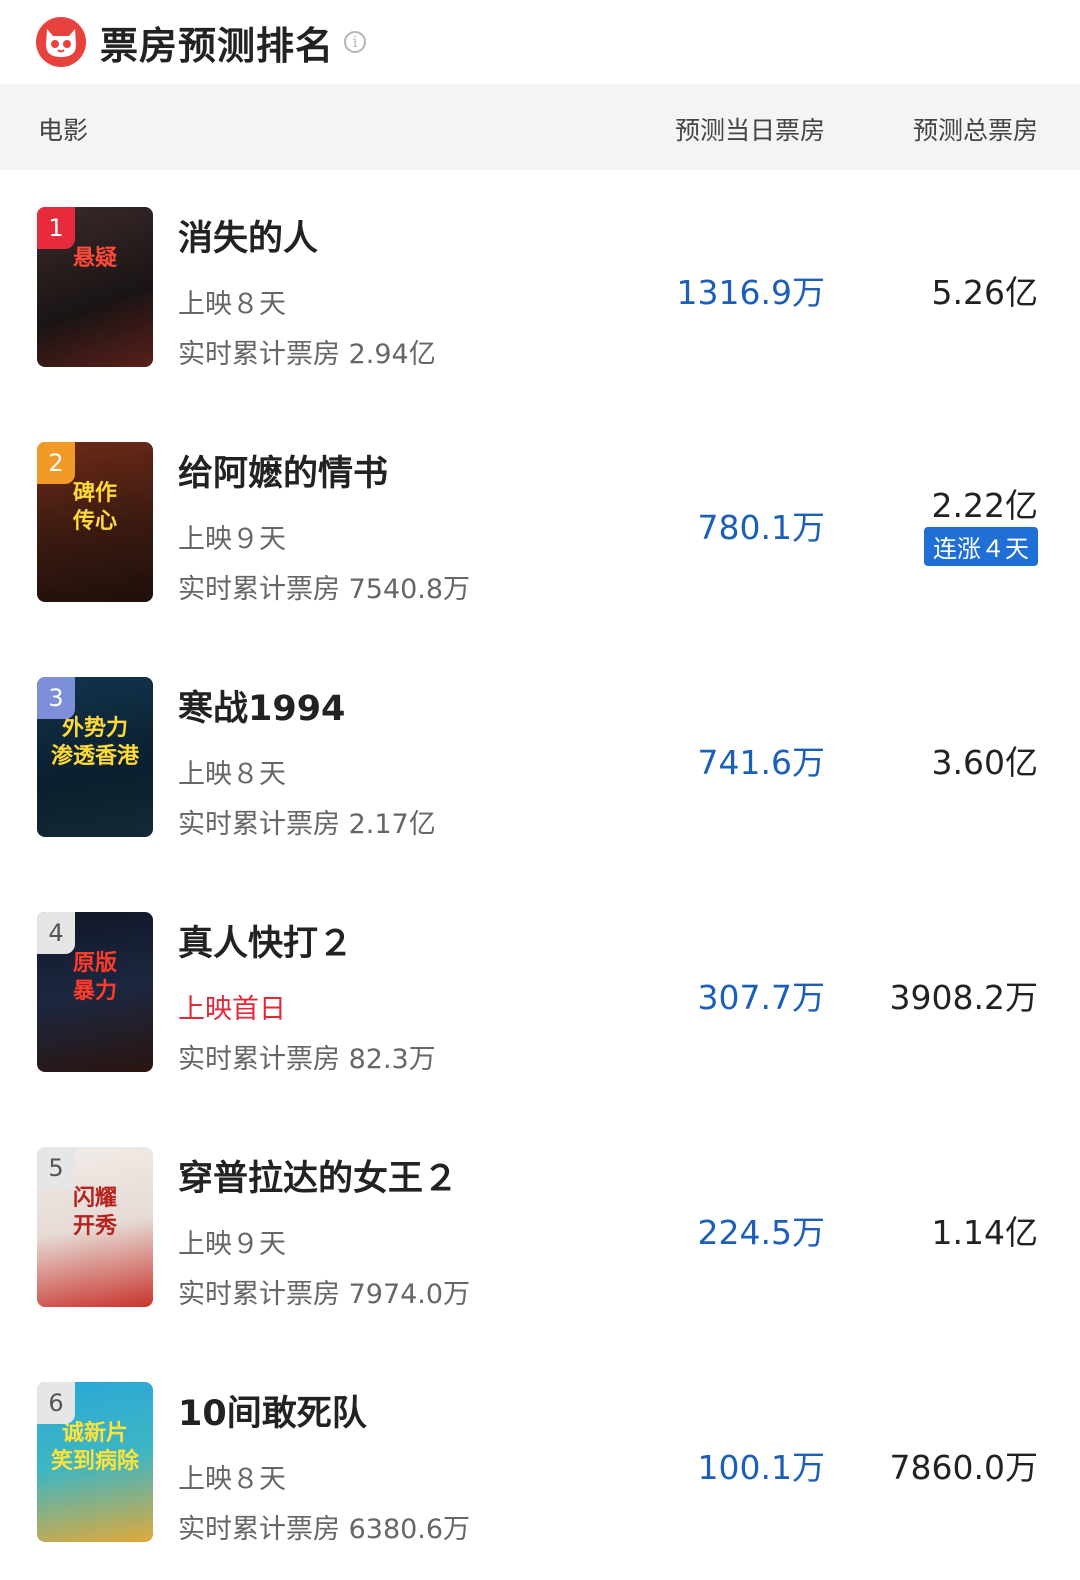 This screenshot has width=1080, height=1580. I want to click on column-movie: 电影, so click(63, 130).